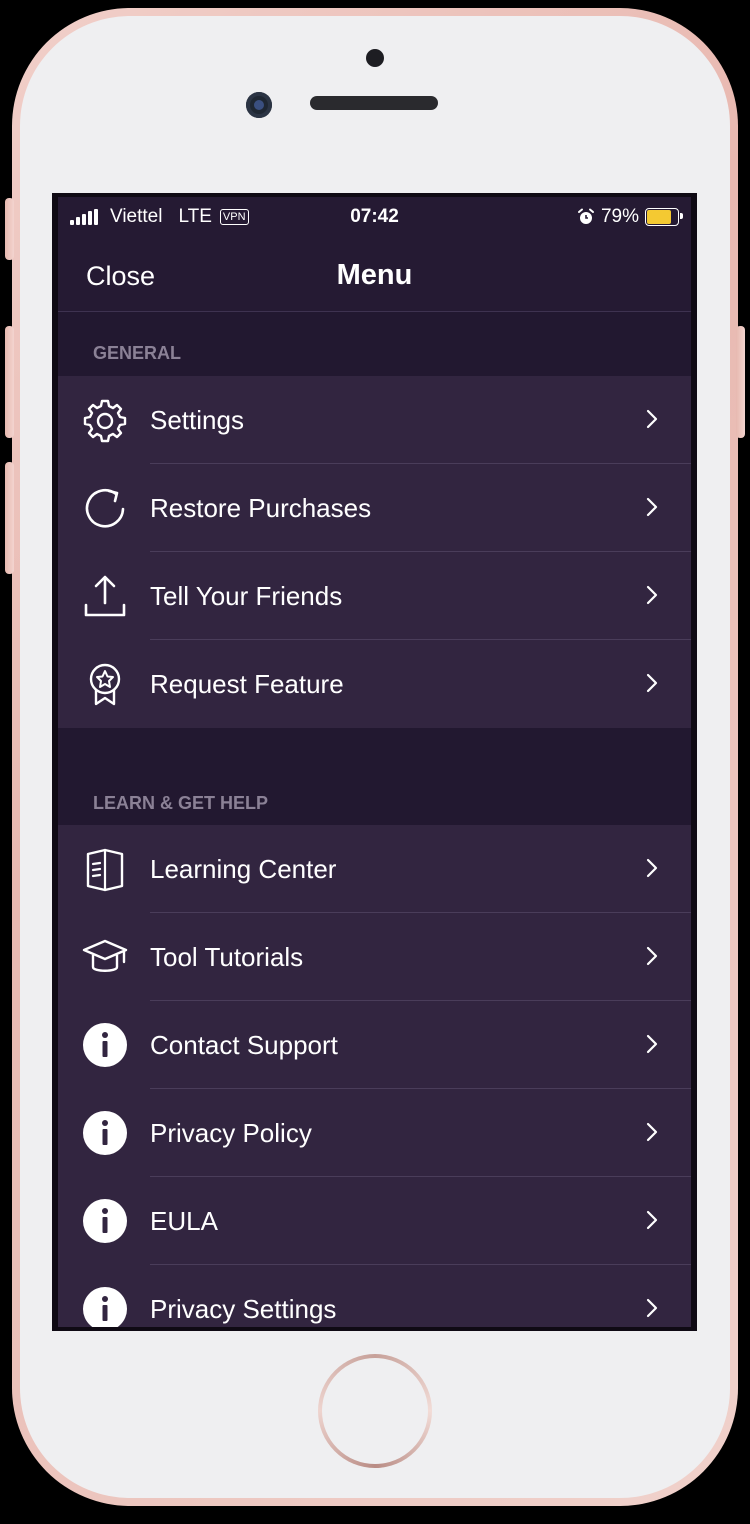 This screenshot has width=750, height=1524. Describe the element at coordinates (105, 596) in the screenshot. I see `share-icon` at that location.